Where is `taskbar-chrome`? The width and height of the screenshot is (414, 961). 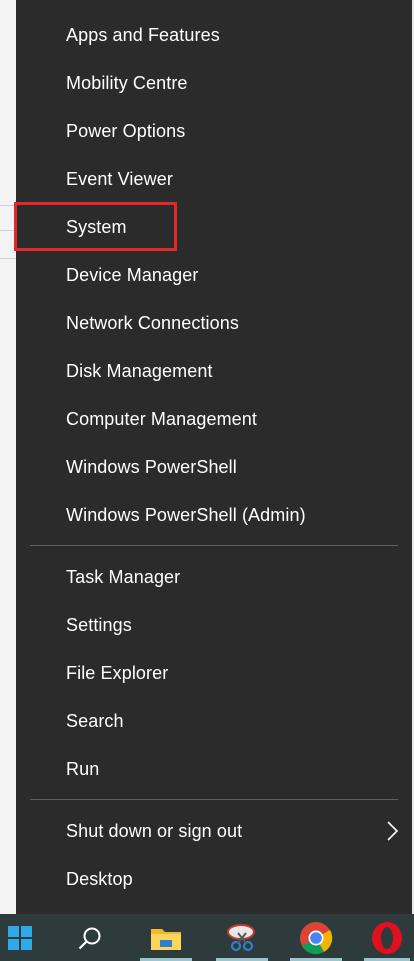
taskbar-chrome is located at coordinates (316, 937).